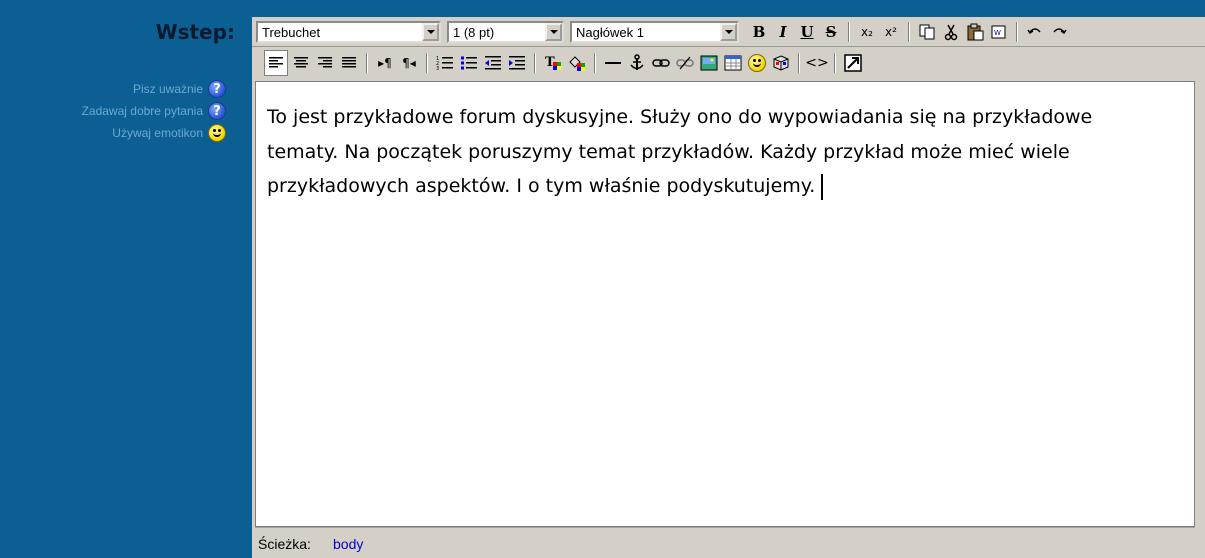  Describe the element at coordinates (654, 32) in the screenshot. I see `format-block-select: Nagłówek 1` at that location.